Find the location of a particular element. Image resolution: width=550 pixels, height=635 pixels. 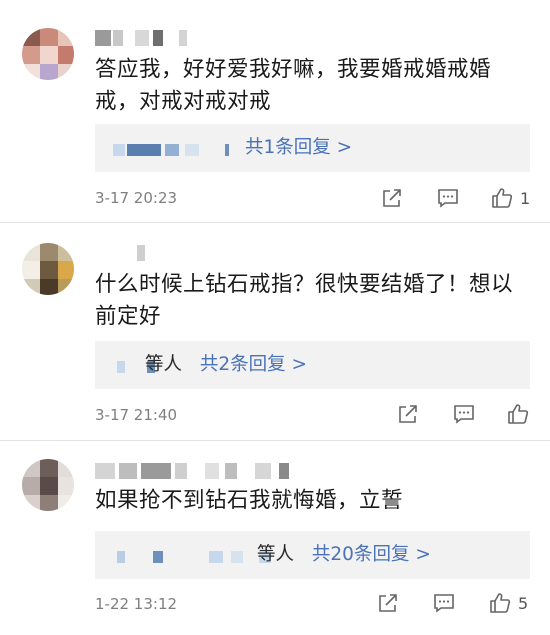

comment-text-line: 答应我，好好爱我好嘛，我要婚戒婚戒婚 is located at coordinates (293, 69).